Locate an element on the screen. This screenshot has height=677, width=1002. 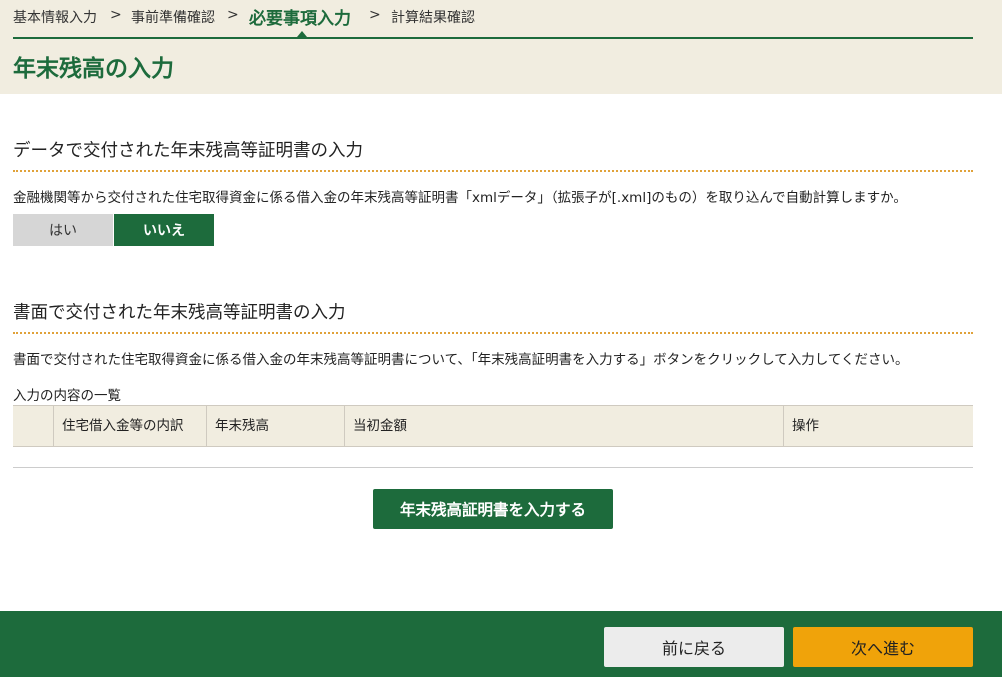
breadcrumb-step-result: 計算結果確認 is located at coordinates (433, 18).